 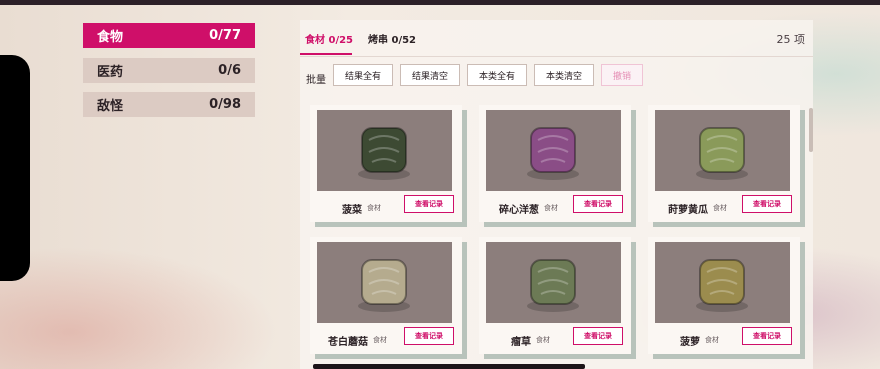 What do you see at coordinates (329, 38) in the screenshot?
I see `tab-ingredients: 食材 0/25` at bounding box center [329, 38].